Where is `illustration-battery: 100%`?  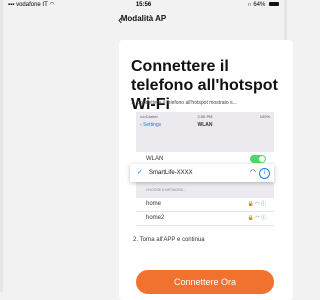
illustration-battery: 100% is located at coordinates (264, 116).